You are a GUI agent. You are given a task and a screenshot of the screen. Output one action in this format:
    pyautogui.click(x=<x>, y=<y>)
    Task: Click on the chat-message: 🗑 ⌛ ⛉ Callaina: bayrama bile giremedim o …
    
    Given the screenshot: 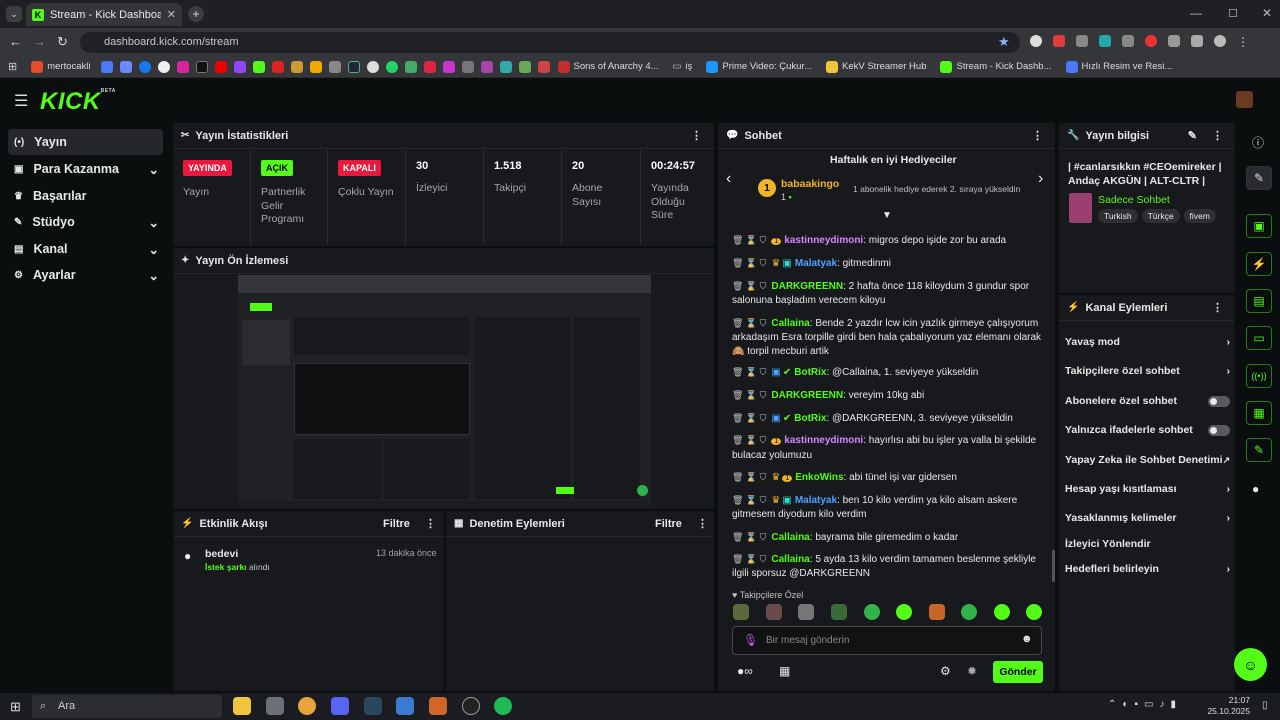 What is the action you would take?
    pyautogui.click(x=890, y=537)
    